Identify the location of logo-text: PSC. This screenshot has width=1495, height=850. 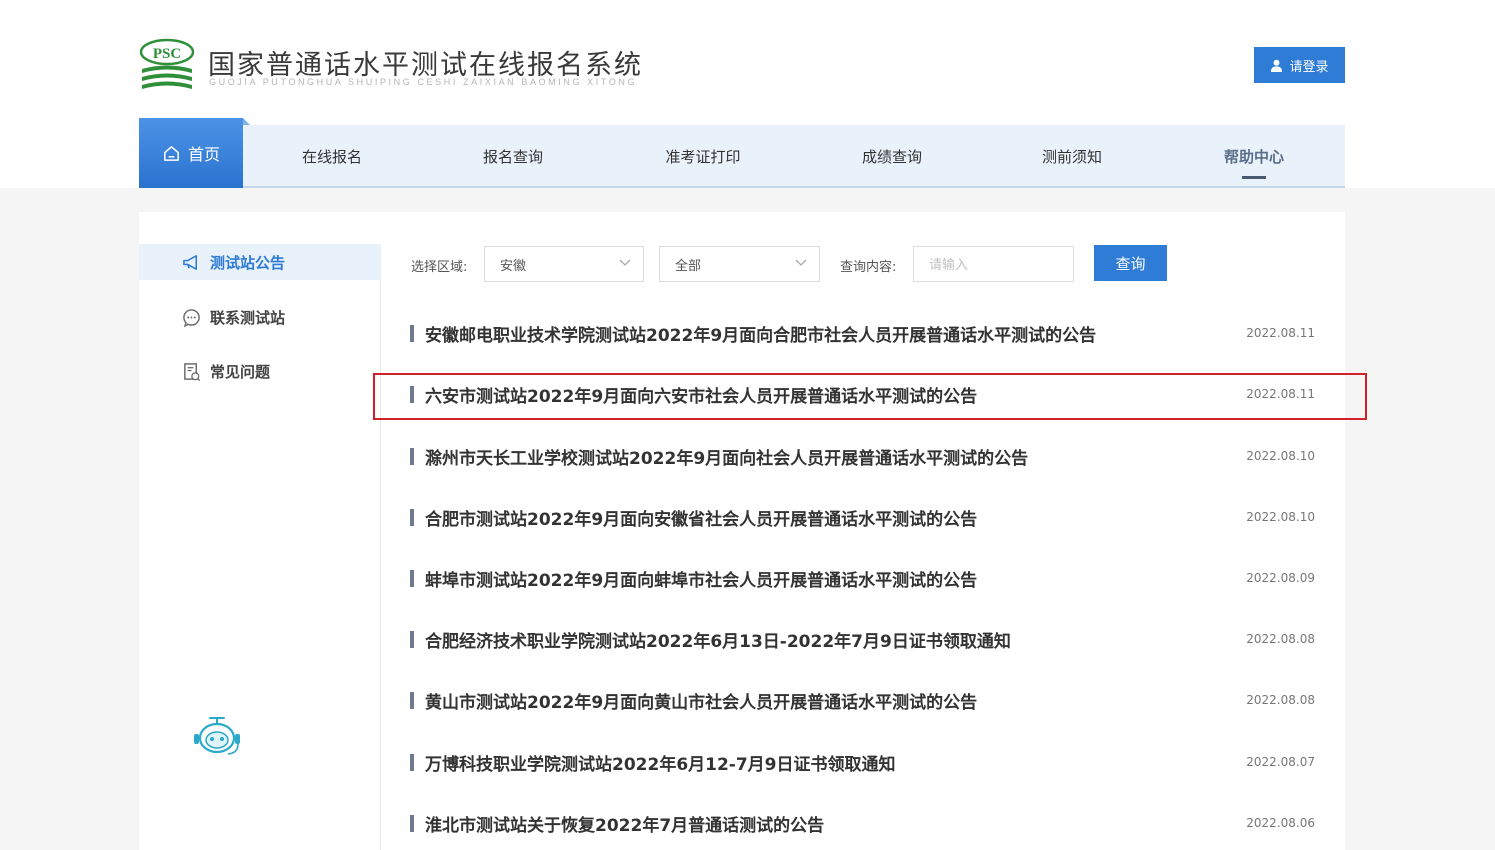
(167, 54).